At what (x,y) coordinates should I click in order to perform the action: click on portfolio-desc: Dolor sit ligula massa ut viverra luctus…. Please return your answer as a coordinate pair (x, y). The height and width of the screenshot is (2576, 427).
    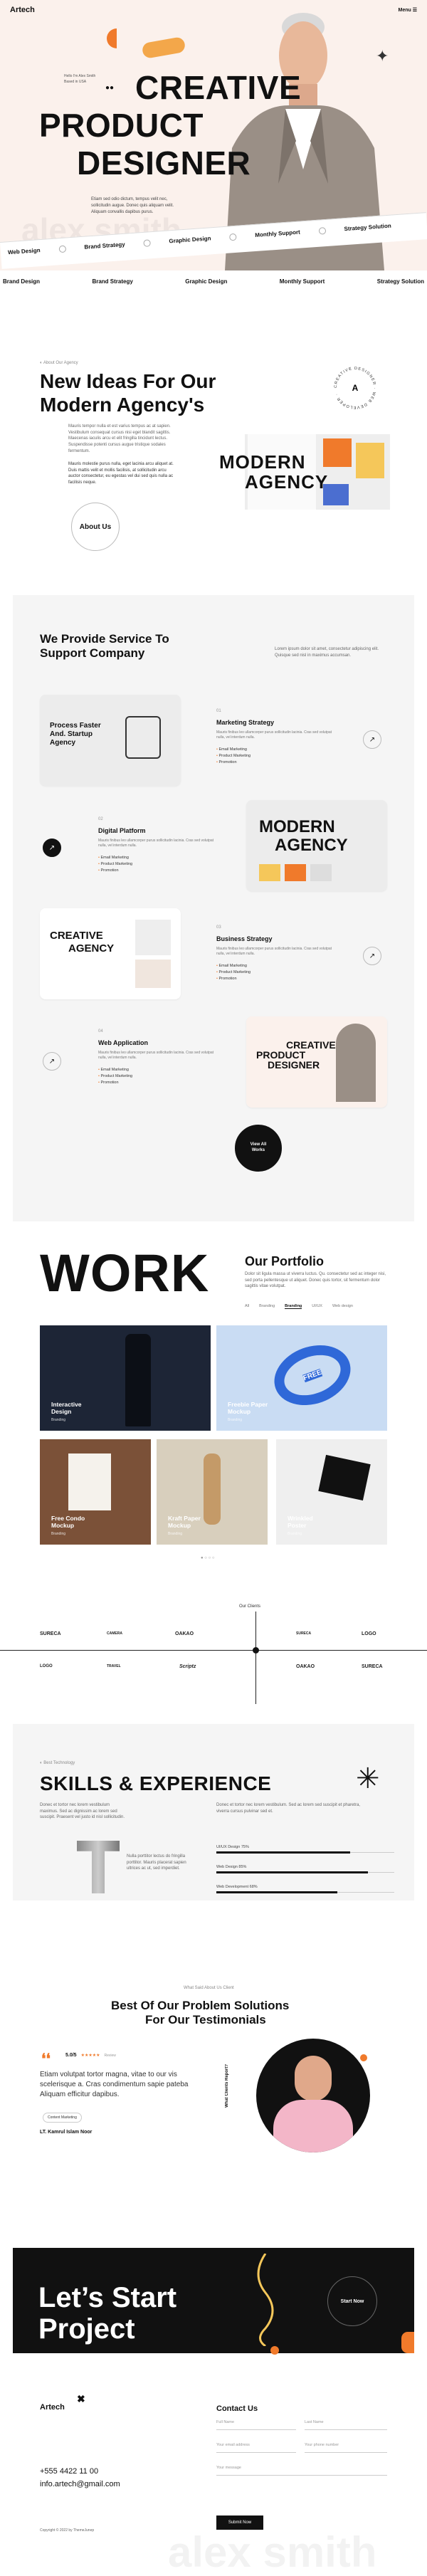
    Looking at the image, I should click on (315, 1281).